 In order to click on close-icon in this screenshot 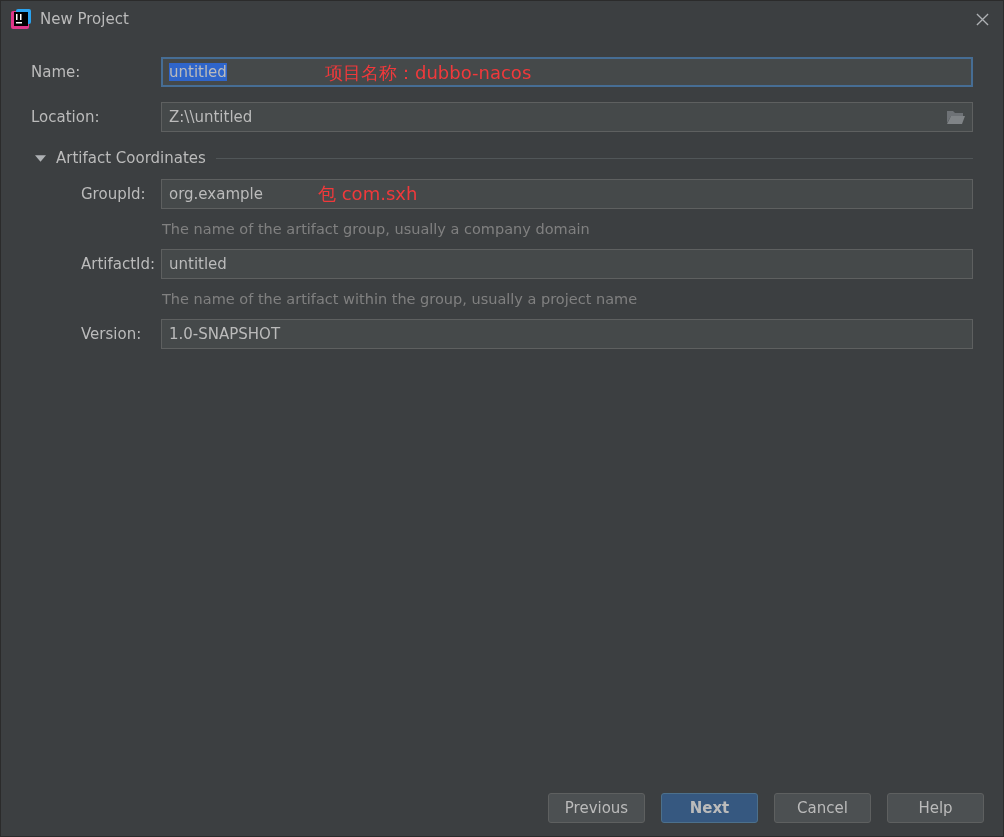, I will do `click(982, 19)`.